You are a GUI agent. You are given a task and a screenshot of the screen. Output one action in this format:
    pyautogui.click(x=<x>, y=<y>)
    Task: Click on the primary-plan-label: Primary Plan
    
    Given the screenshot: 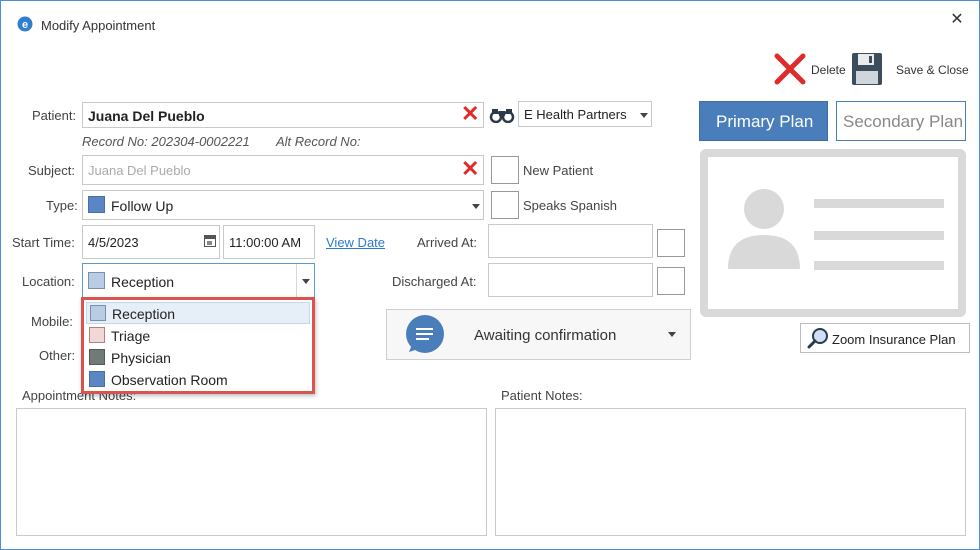 What is the action you would take?
    pyautogui.click(x=765, y=121)
    